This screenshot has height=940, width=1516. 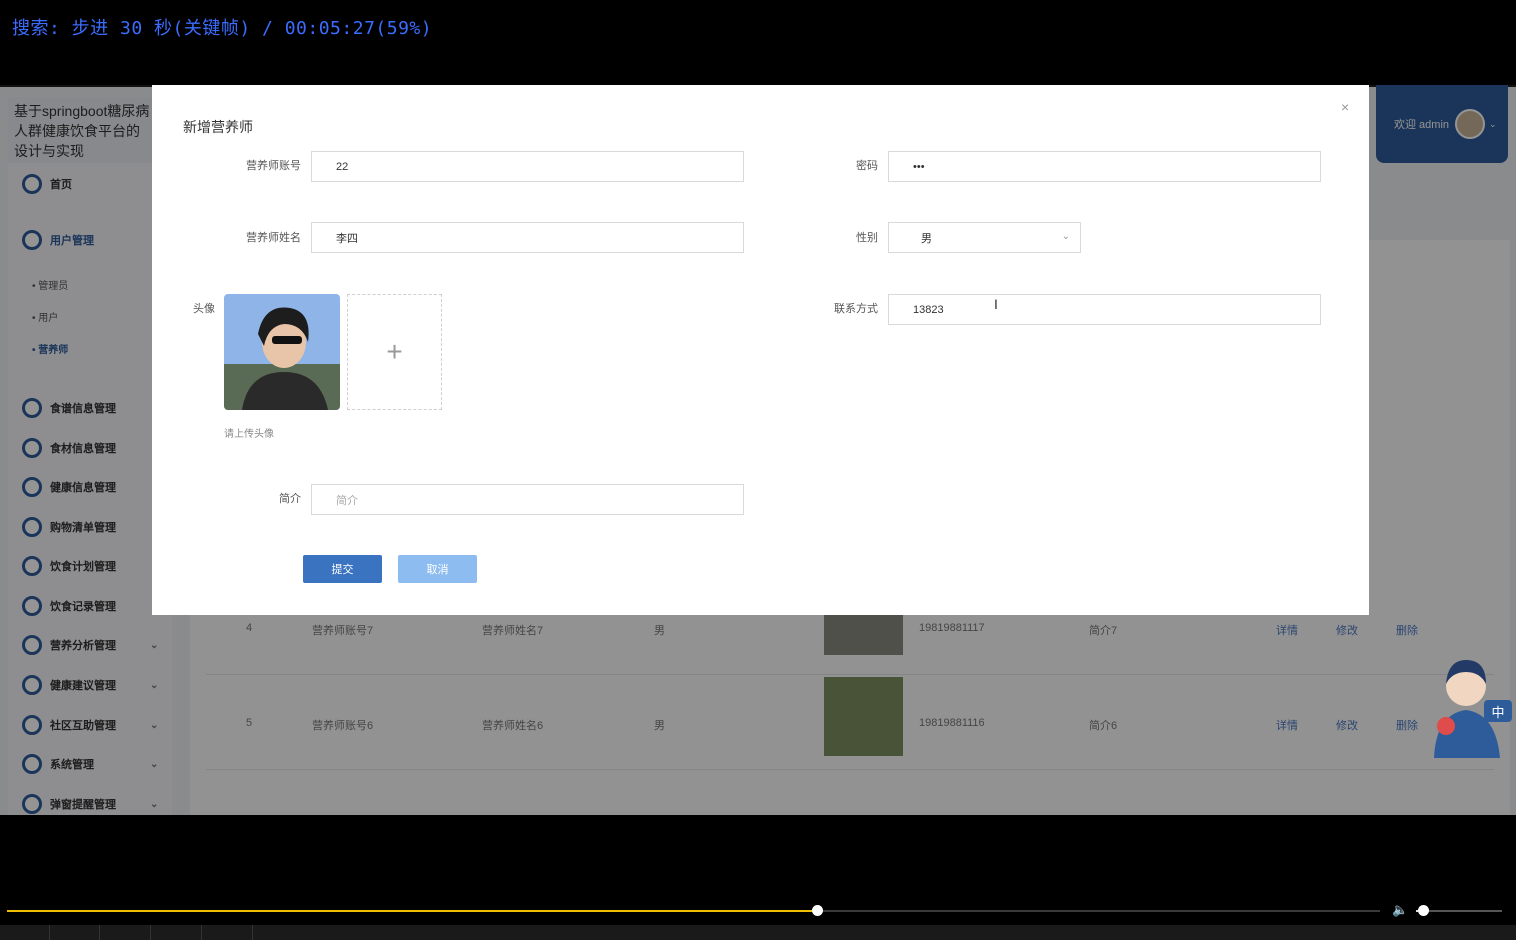 I want to click on text-cursor-icon: I, so click(x=996, y=304).